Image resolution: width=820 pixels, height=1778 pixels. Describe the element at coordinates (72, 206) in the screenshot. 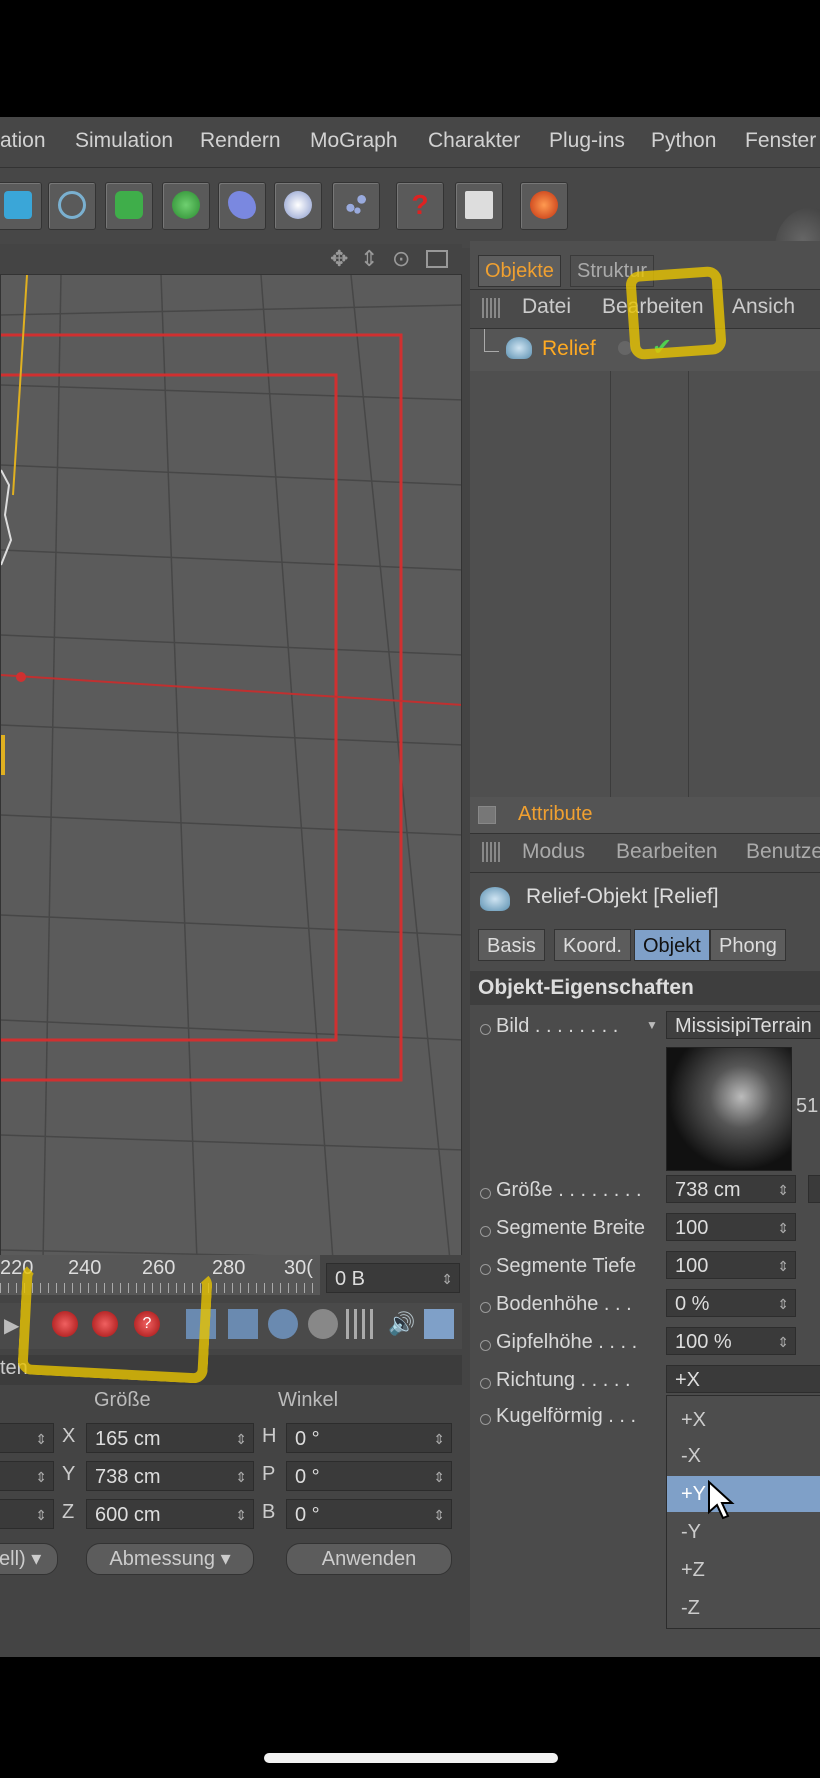

I see `spline-icon` at that location.